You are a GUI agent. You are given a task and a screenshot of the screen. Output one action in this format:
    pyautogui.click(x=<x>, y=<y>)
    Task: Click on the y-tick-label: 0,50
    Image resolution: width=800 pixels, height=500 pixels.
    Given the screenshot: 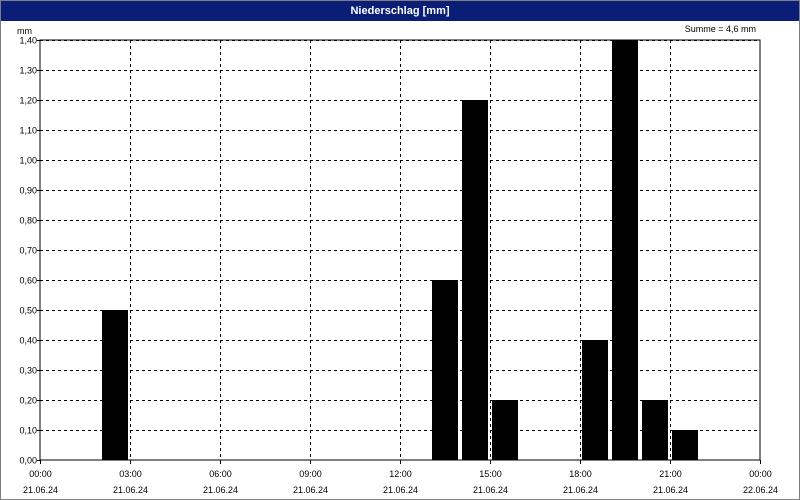 What is the action you would take?
    pyautogui.click(x=28, y=311)
    